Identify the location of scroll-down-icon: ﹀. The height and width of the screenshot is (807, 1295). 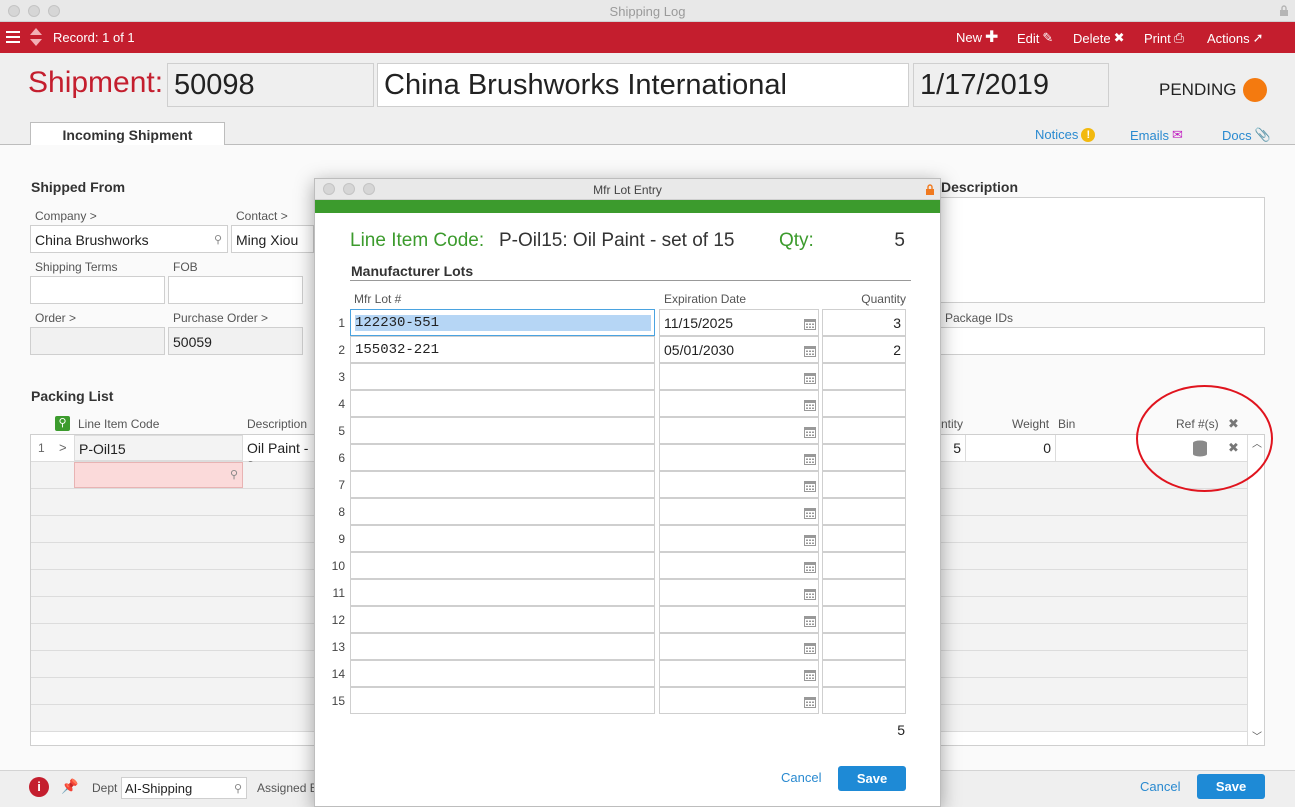
(1257, 735).